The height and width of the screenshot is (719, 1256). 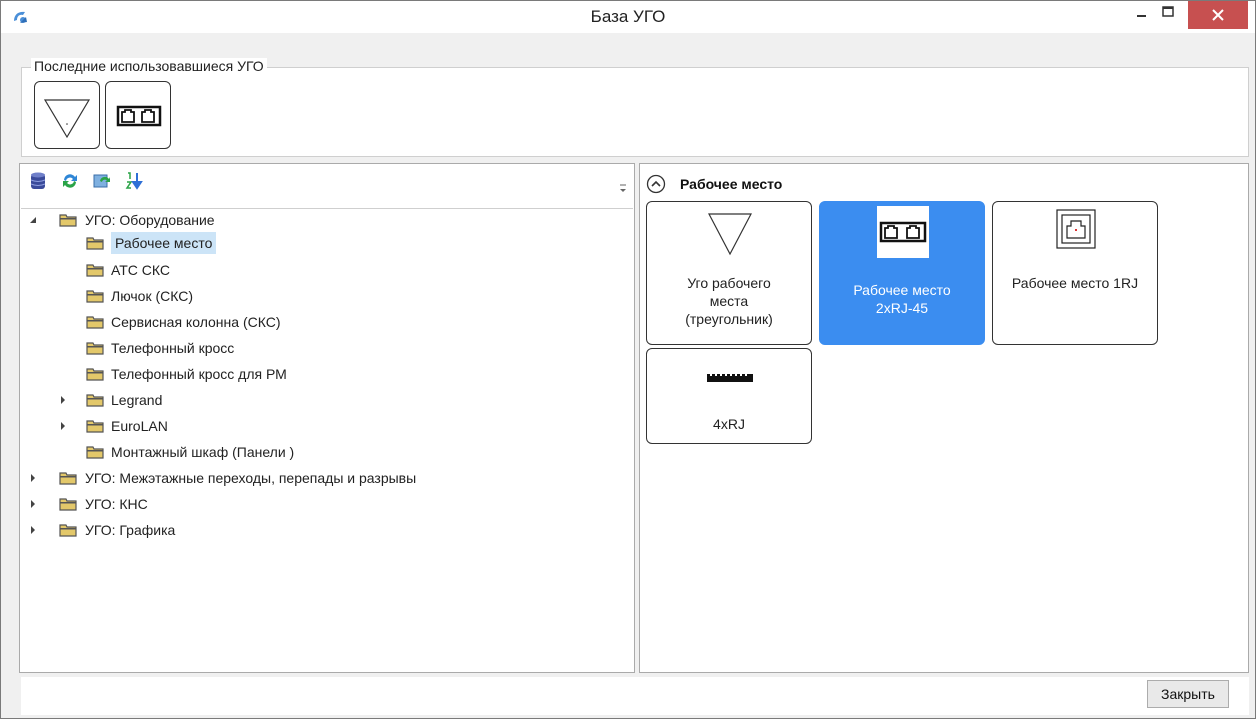 What do you see at coordinates (150, 220) in the screenshot?
I see `tree-node-label: УГО: Оборудование` at bounding box center [150, 220].